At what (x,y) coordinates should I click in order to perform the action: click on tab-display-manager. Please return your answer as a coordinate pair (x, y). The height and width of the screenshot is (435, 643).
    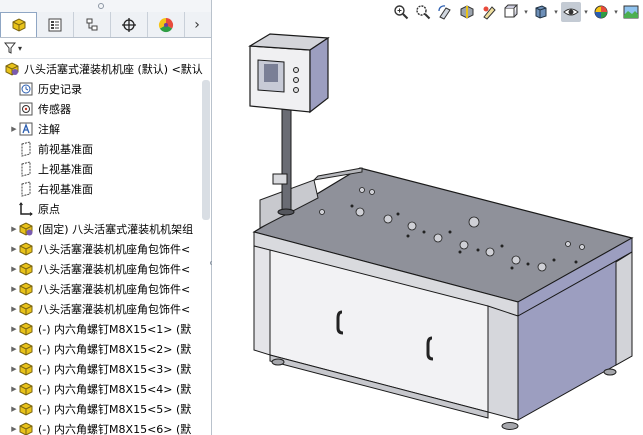
    Looking at the image, I should click on (166, 24).